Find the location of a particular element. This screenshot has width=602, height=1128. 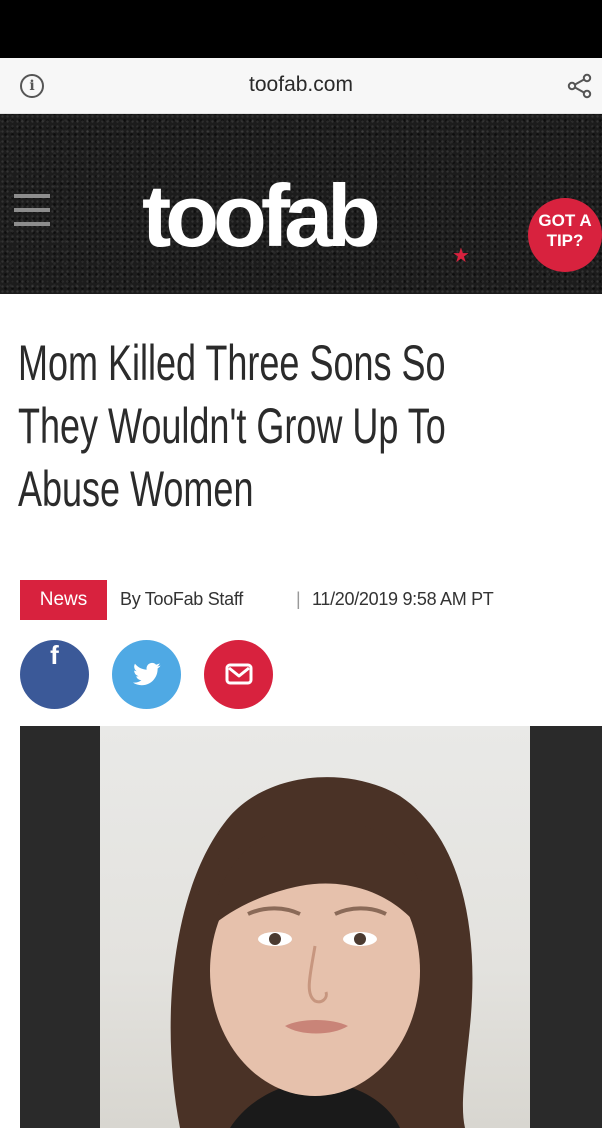

twitter-icon is located at coordinates (147, 674).